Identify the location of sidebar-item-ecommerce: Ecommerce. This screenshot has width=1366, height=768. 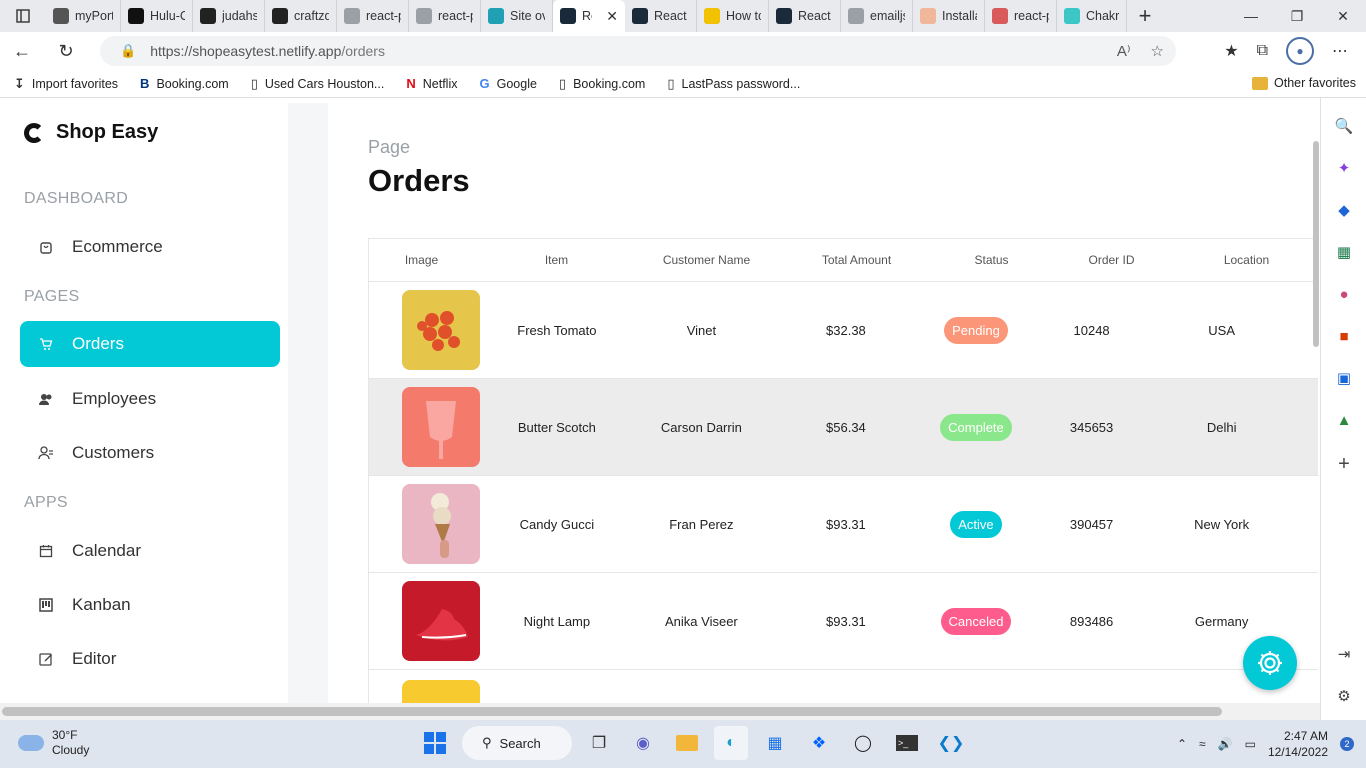
(150, 247).